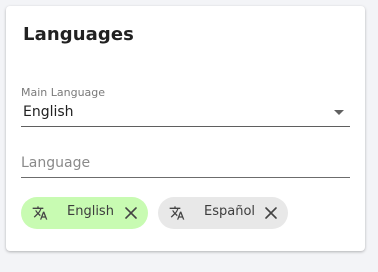 The height and width of the screenshot is (272, 378). I want to click on language-field, so click(185, 164).